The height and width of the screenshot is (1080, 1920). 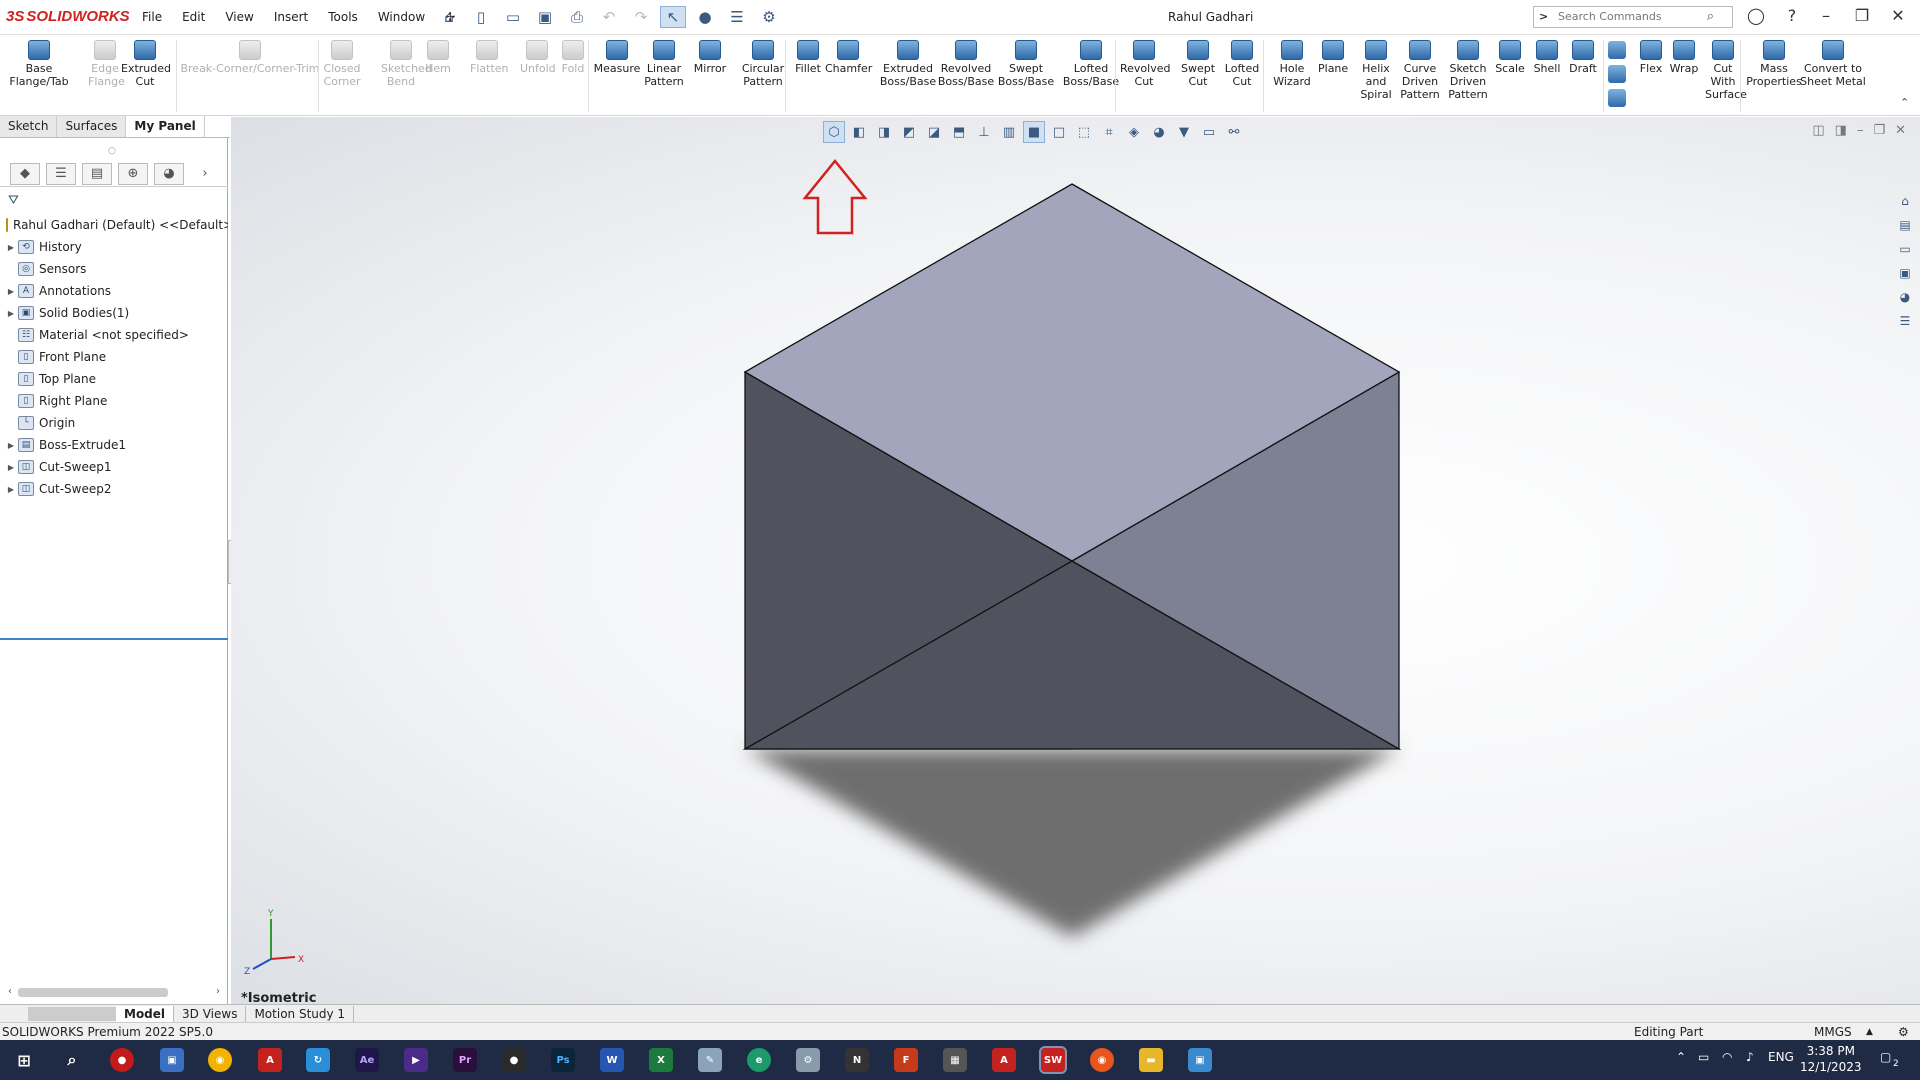 What do you see at coordinates (401, 17) in the screenshot?
I see `menu-window: Window` at bounding box center [401, 17].